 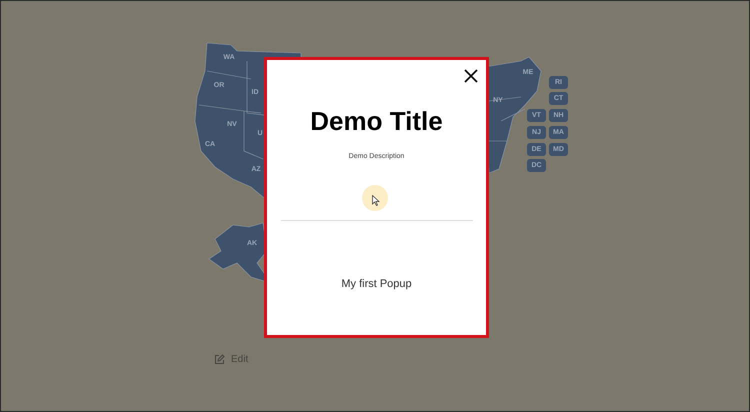 What do you see at coordinates (219, 359) in the screenshot?
I see `edit-icon` at bounding box center [219, 359].